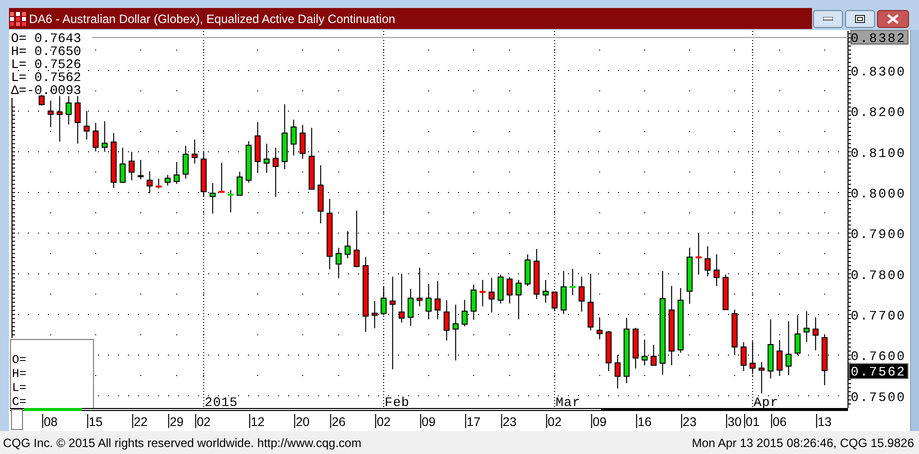  What do you see at coordinates (46, 38) in the screenshot?
I see `legend-text: O= 0.7643` at bounding box center [46, 38].